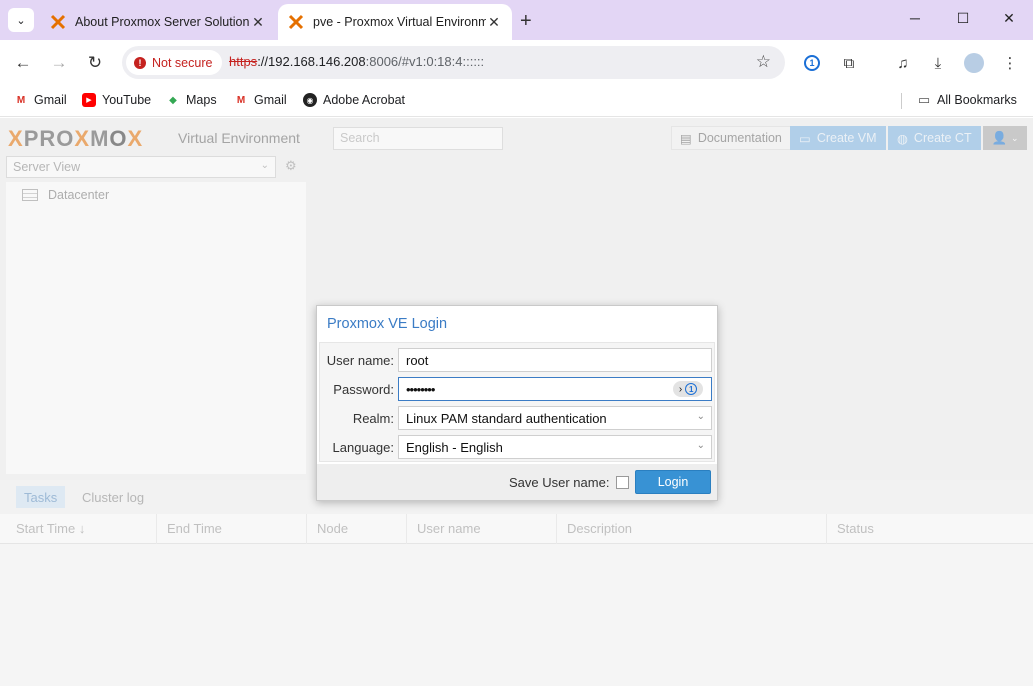 This screenshot has height=686, width=1033. What do you see at coordinates (41, 497) in the screenshot?
I see `tab-tasks: Tasks` at bounding box center [41, 497].